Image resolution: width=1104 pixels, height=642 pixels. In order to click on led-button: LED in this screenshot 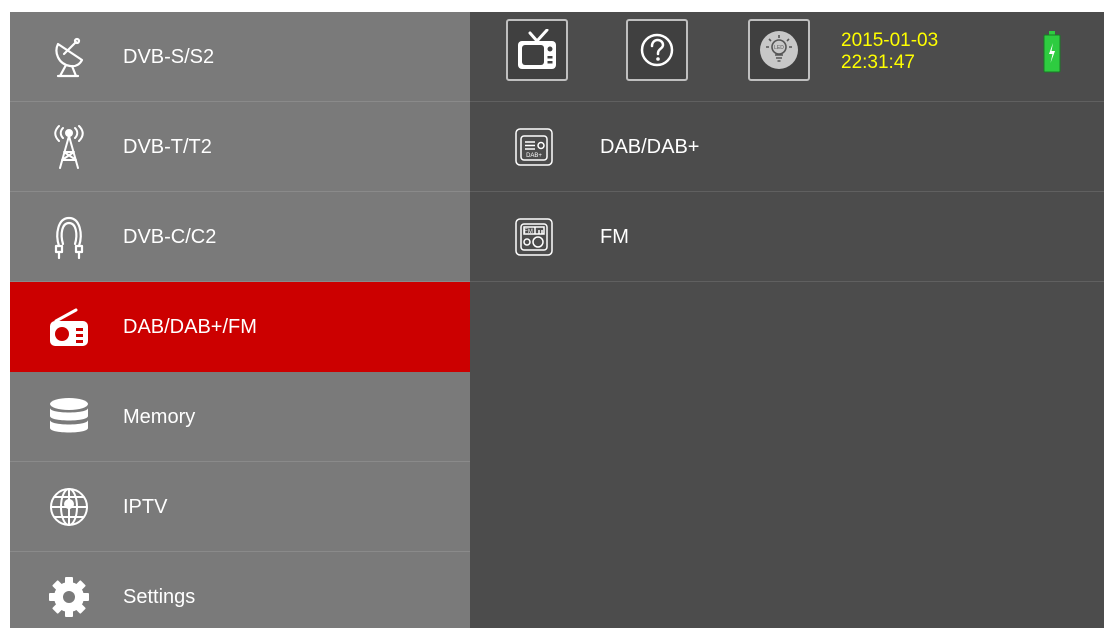, I will do `click(779, 50)`.